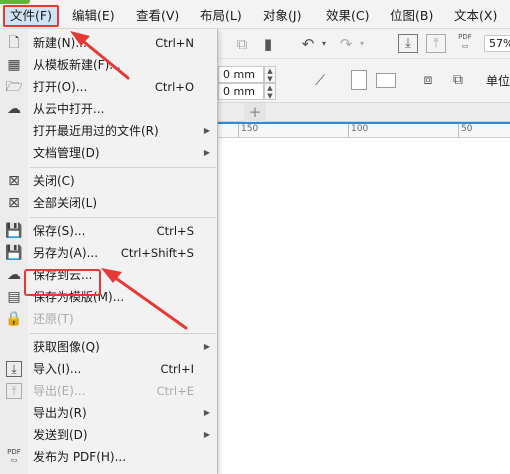 This screenshot has width=510, height=474. Describe the element at coordinates (320, 81) in the screenshot. I see `node-edit-icon: ⟋` at that location.